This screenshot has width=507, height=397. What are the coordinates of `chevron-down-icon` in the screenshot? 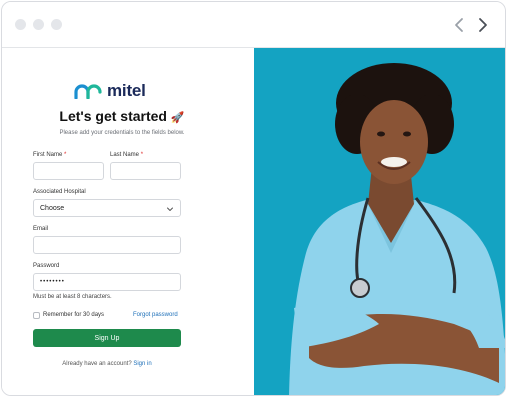 It's located at (170, 209).